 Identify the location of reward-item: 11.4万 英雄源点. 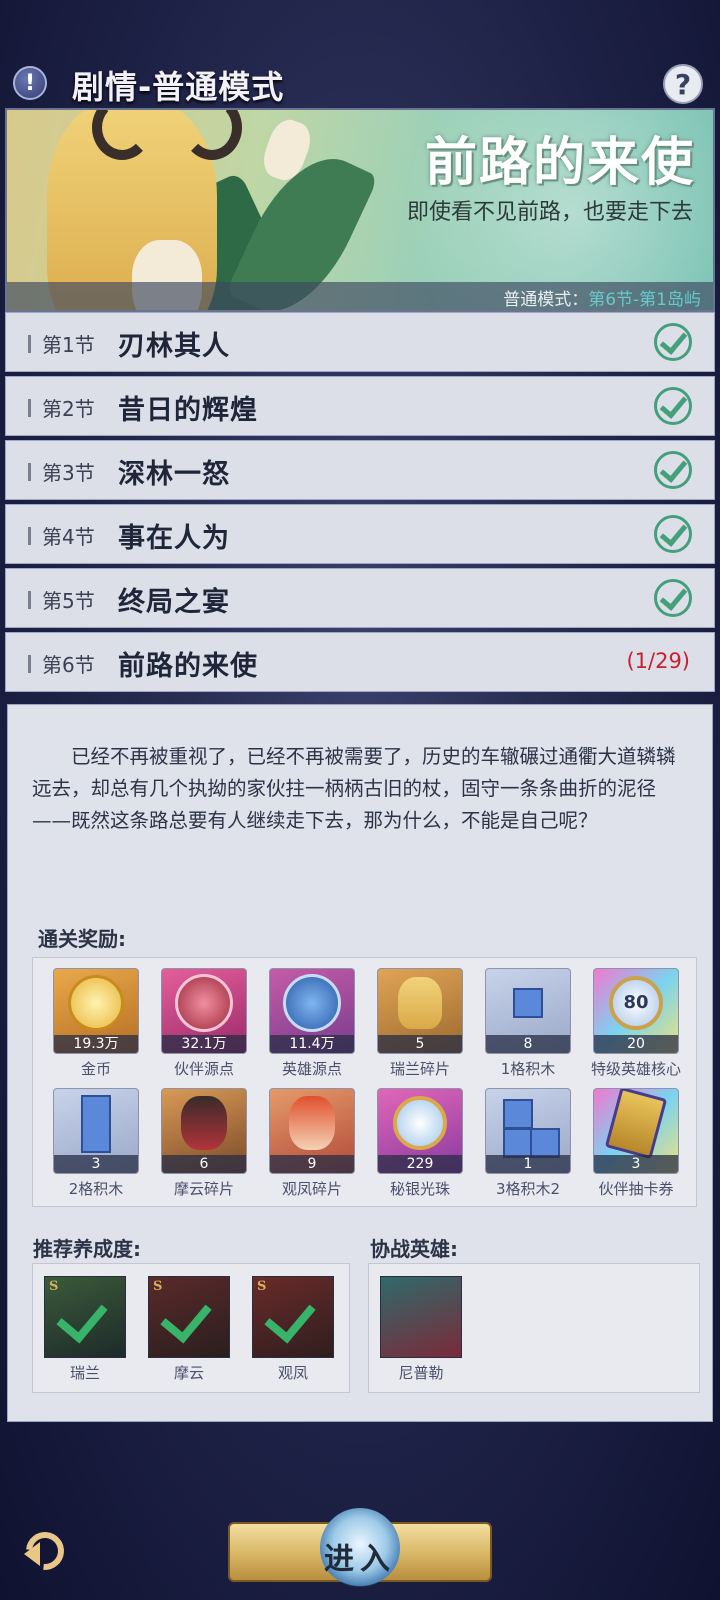
(312, 1025).